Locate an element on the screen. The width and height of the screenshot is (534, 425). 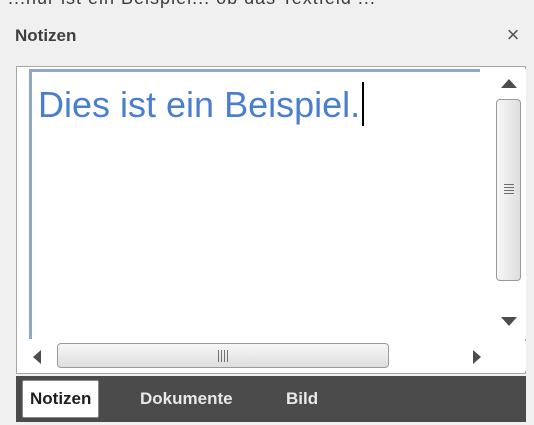
vertical-grip-icon is located at coordinates (509, 190).